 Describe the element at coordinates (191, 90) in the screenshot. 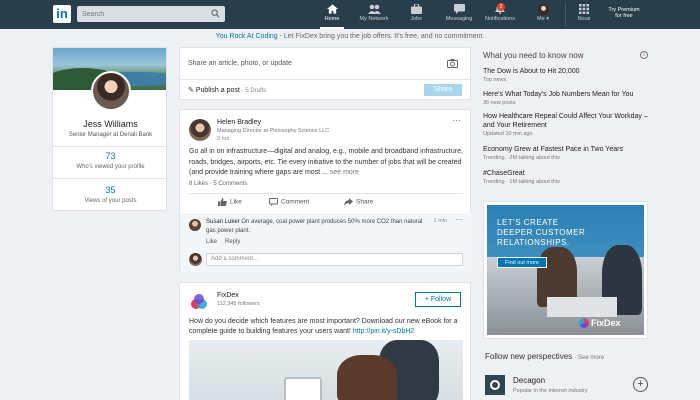

I see `pencil-icon: ✎` at that location.